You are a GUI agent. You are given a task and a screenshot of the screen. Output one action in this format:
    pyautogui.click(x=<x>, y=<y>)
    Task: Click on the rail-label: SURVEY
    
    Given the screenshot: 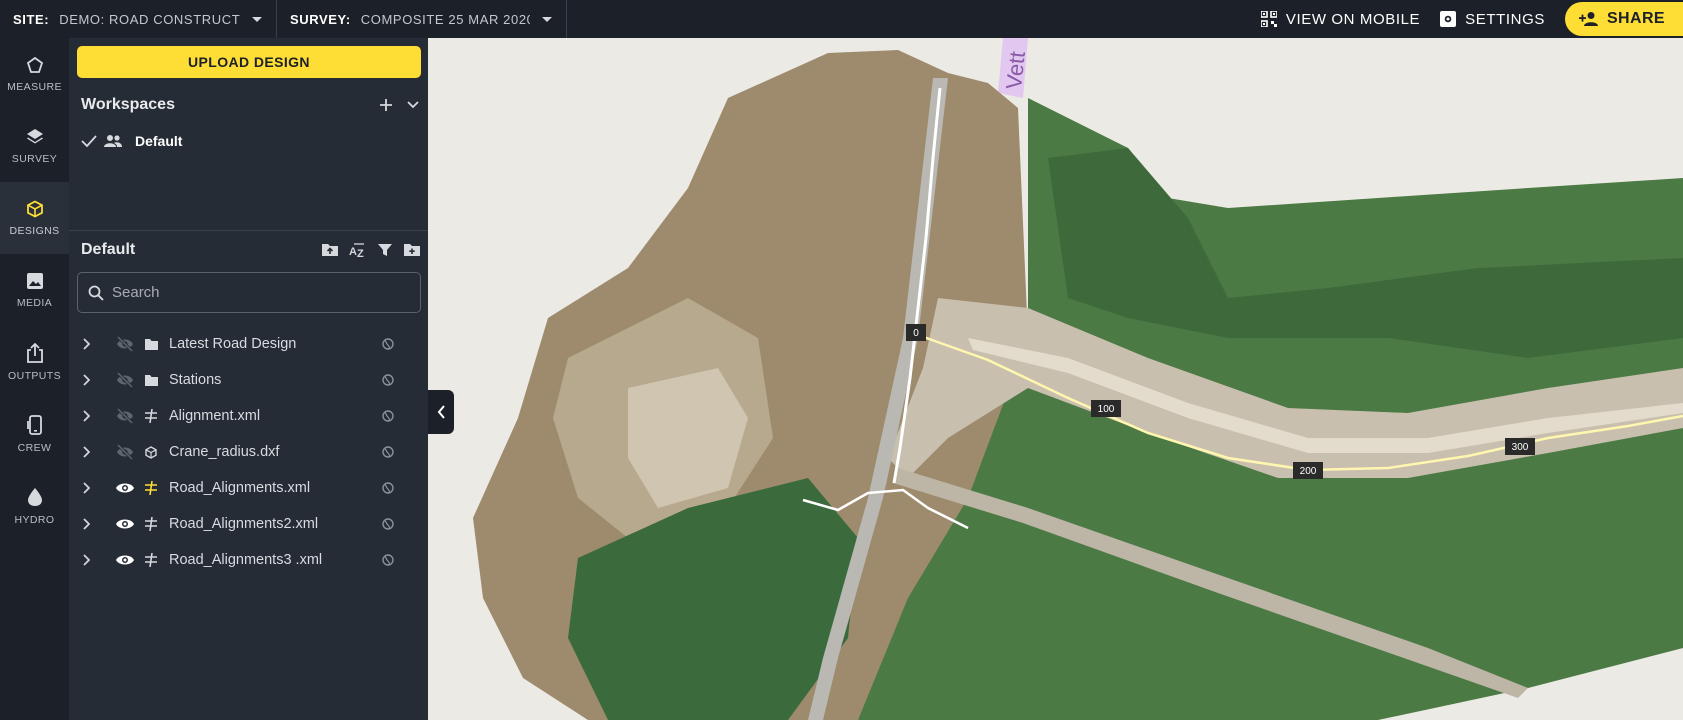 What is the action you would take?
    pyautogui.click(x=34, y=158)
    